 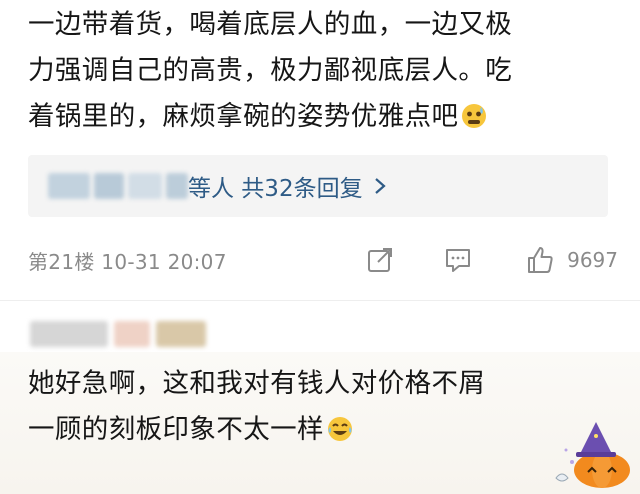 I want to click on pumpkin-witch-badge-icon, so click(x=592, y=455).